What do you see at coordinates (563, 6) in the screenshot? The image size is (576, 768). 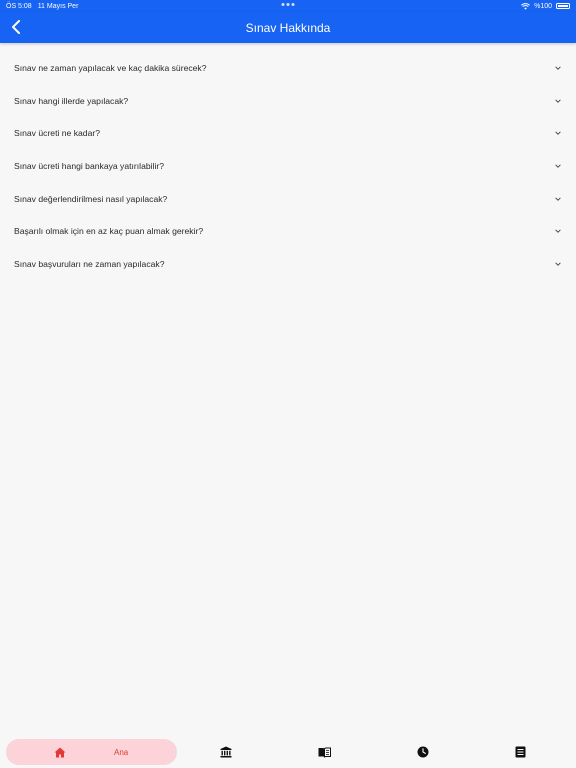 I see `battery-icon` at bounding box center [563, 6].